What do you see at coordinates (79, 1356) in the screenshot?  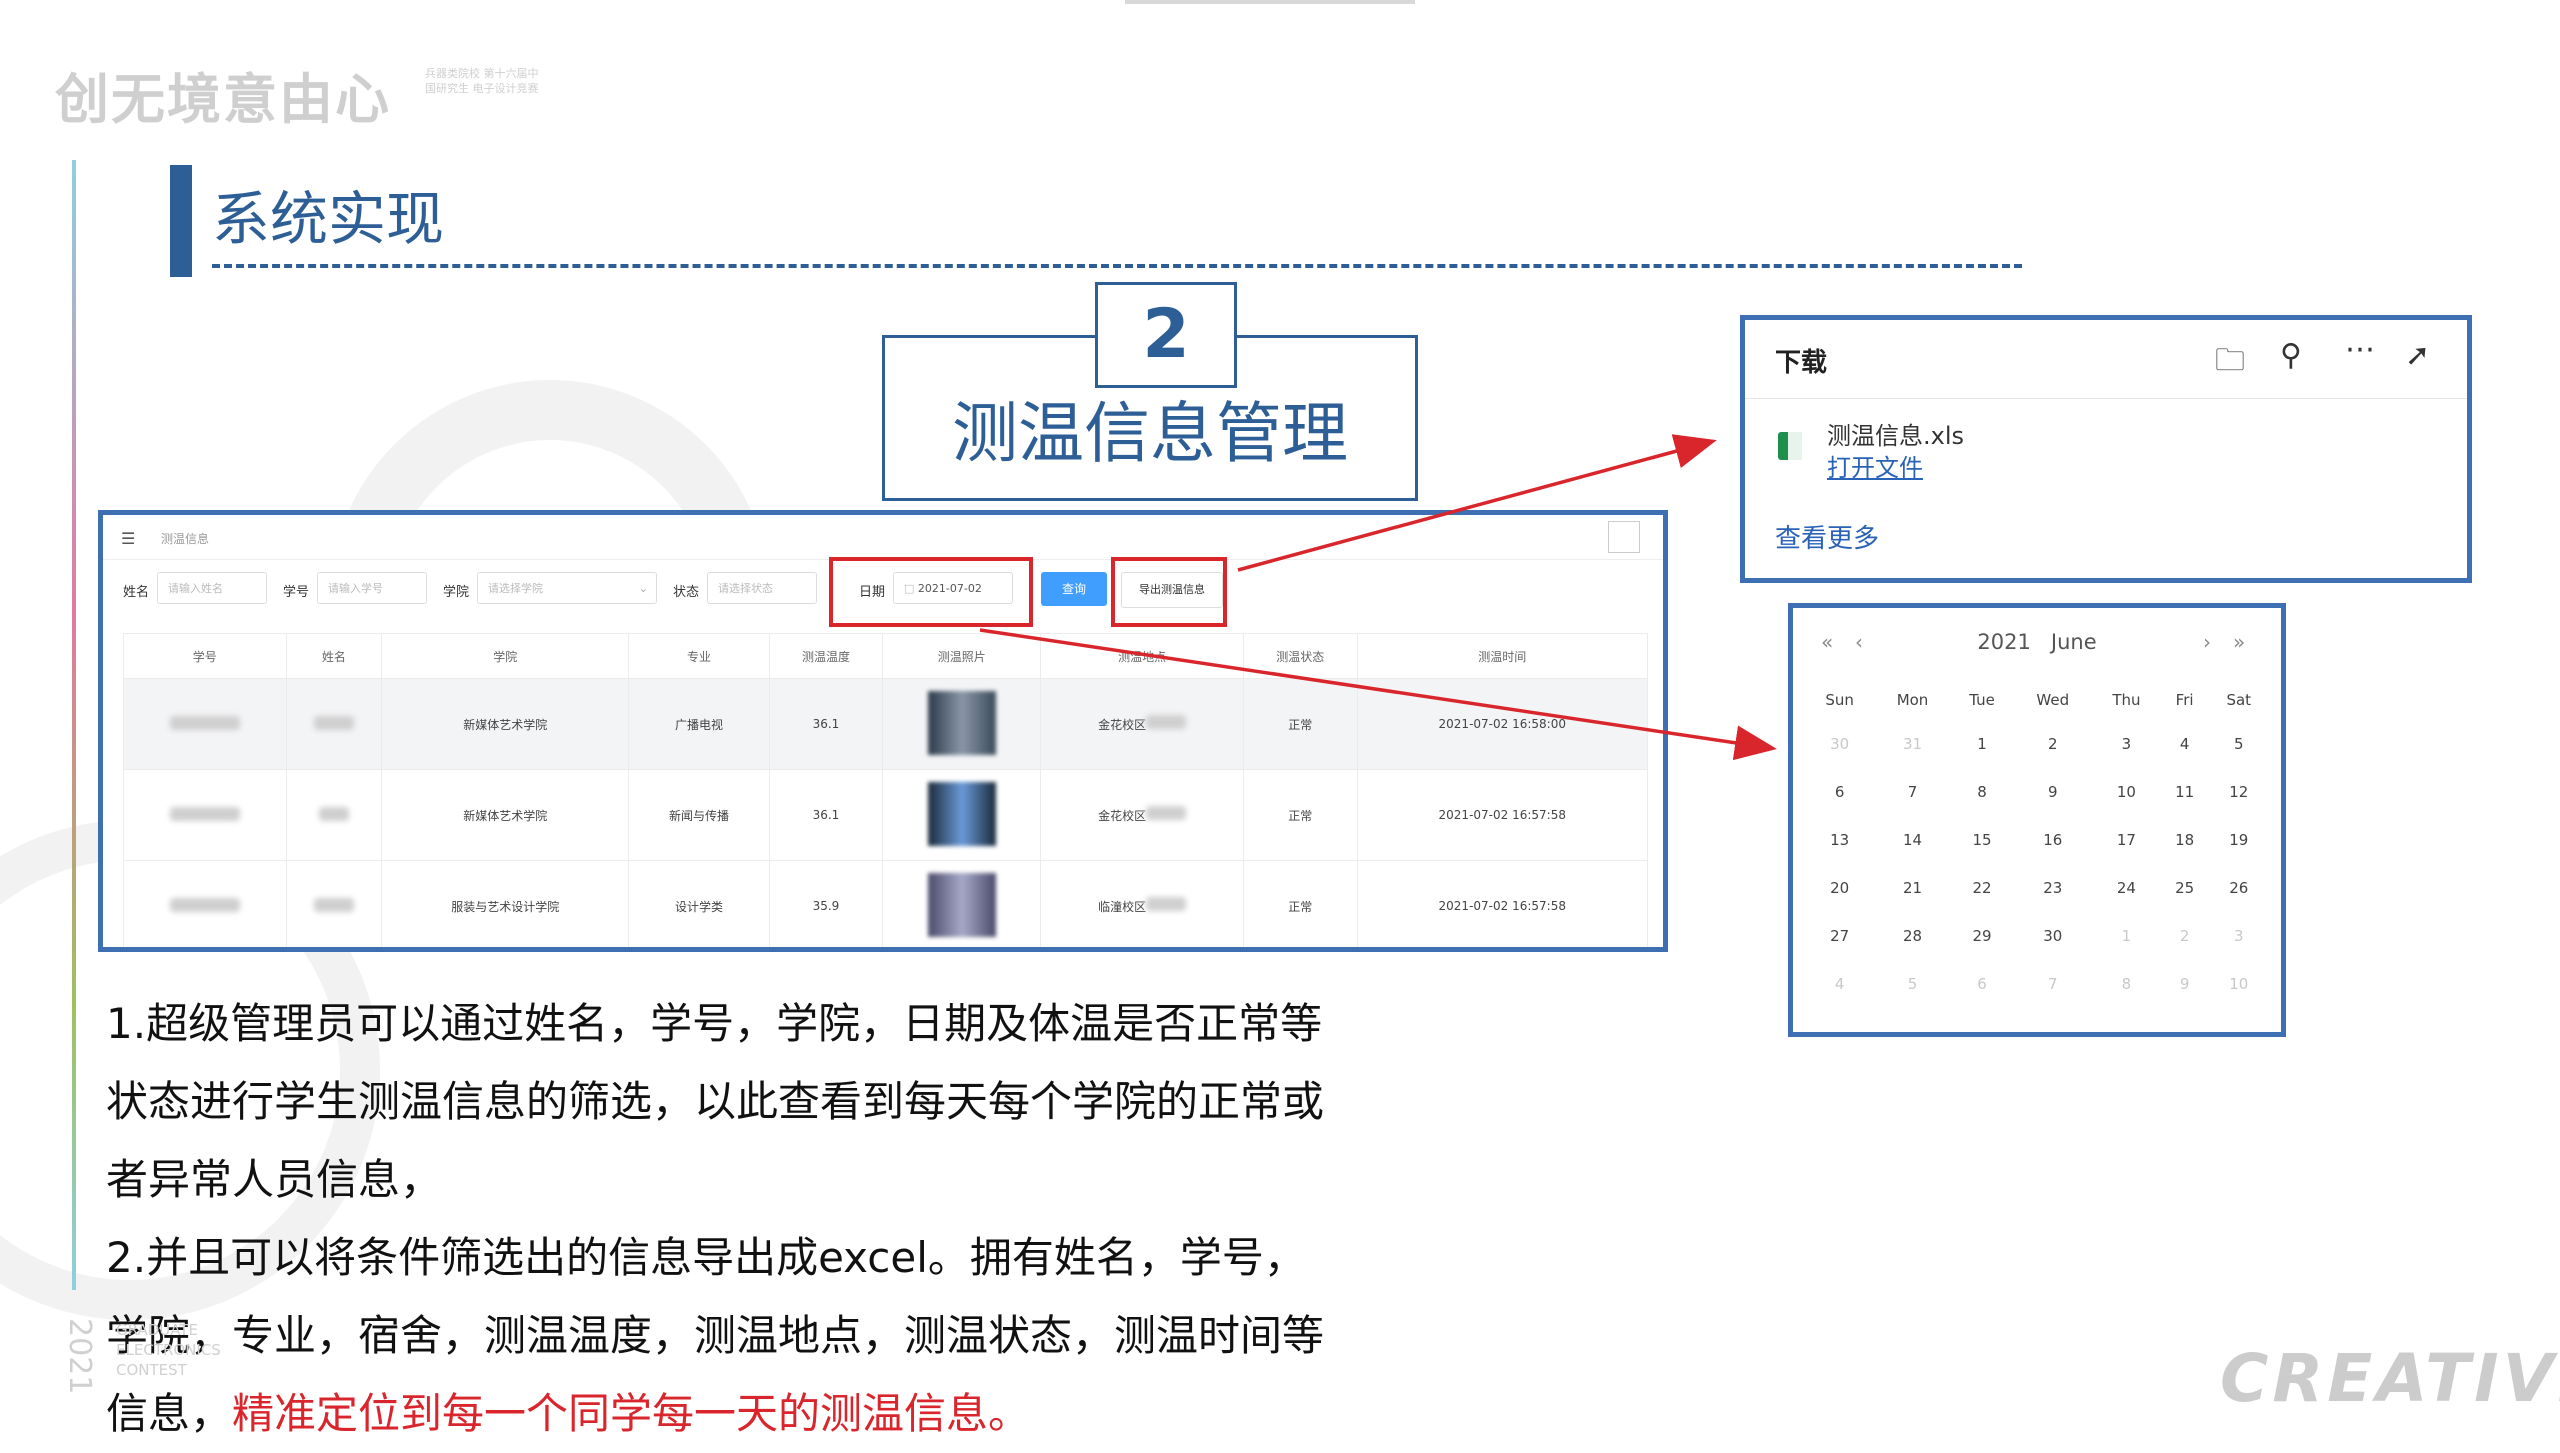 I see `footer-year: 2021` at bounding box center [79, 1356].